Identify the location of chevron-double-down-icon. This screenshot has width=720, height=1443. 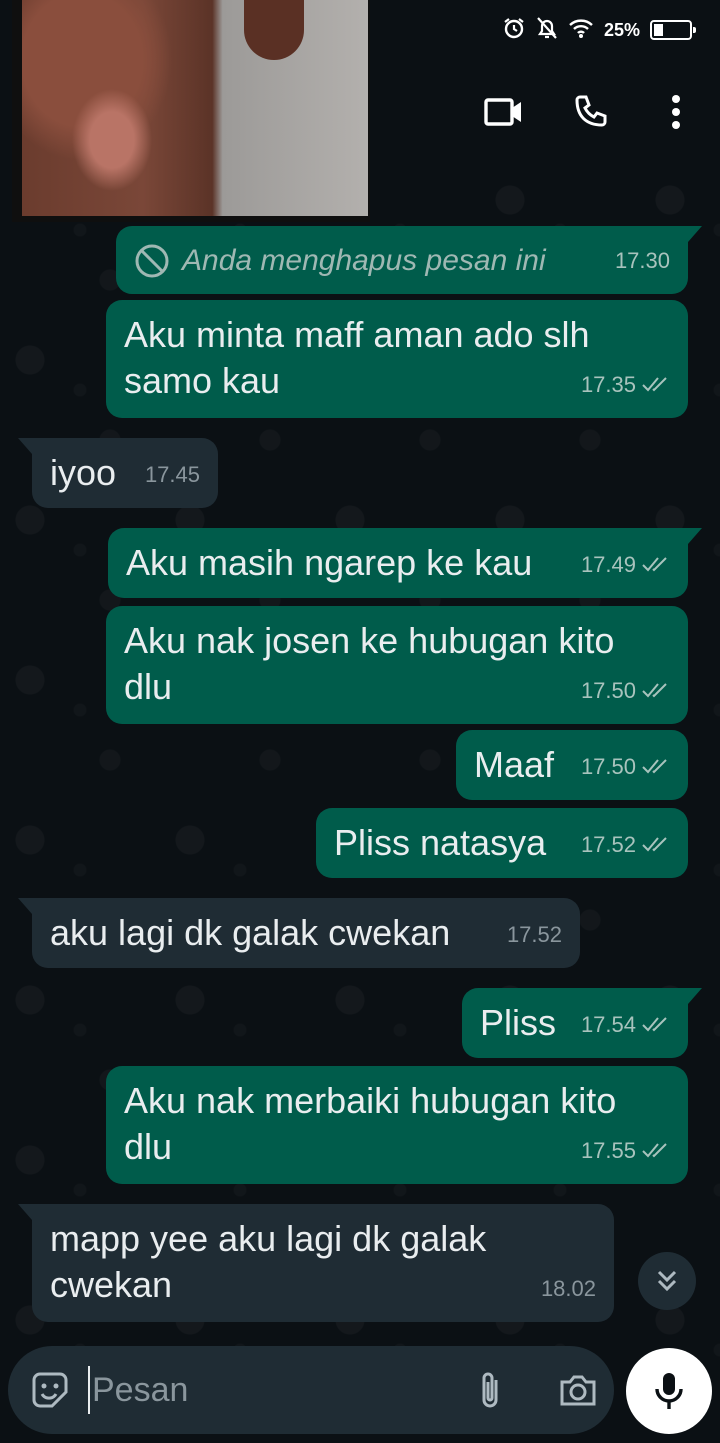
(667, 1281).